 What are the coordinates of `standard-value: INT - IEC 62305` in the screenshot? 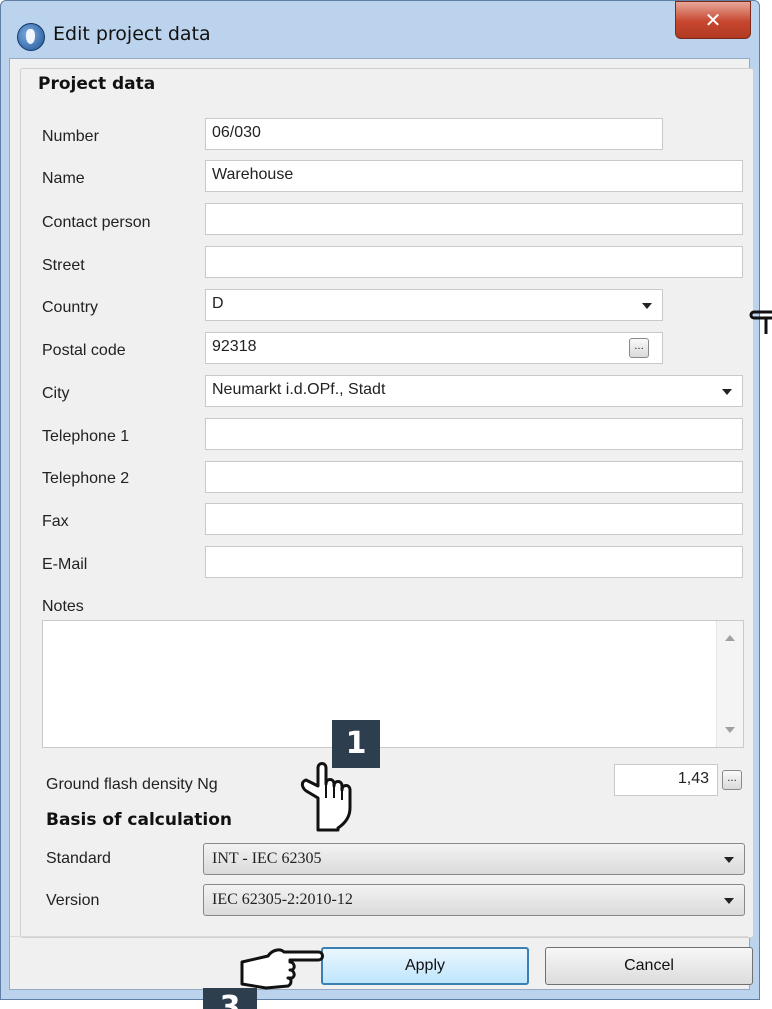 It's located at (267, 858).